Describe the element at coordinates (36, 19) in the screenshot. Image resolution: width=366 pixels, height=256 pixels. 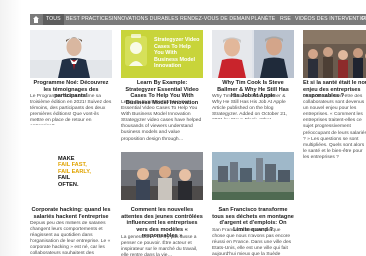
I see `home-icon` at that location.